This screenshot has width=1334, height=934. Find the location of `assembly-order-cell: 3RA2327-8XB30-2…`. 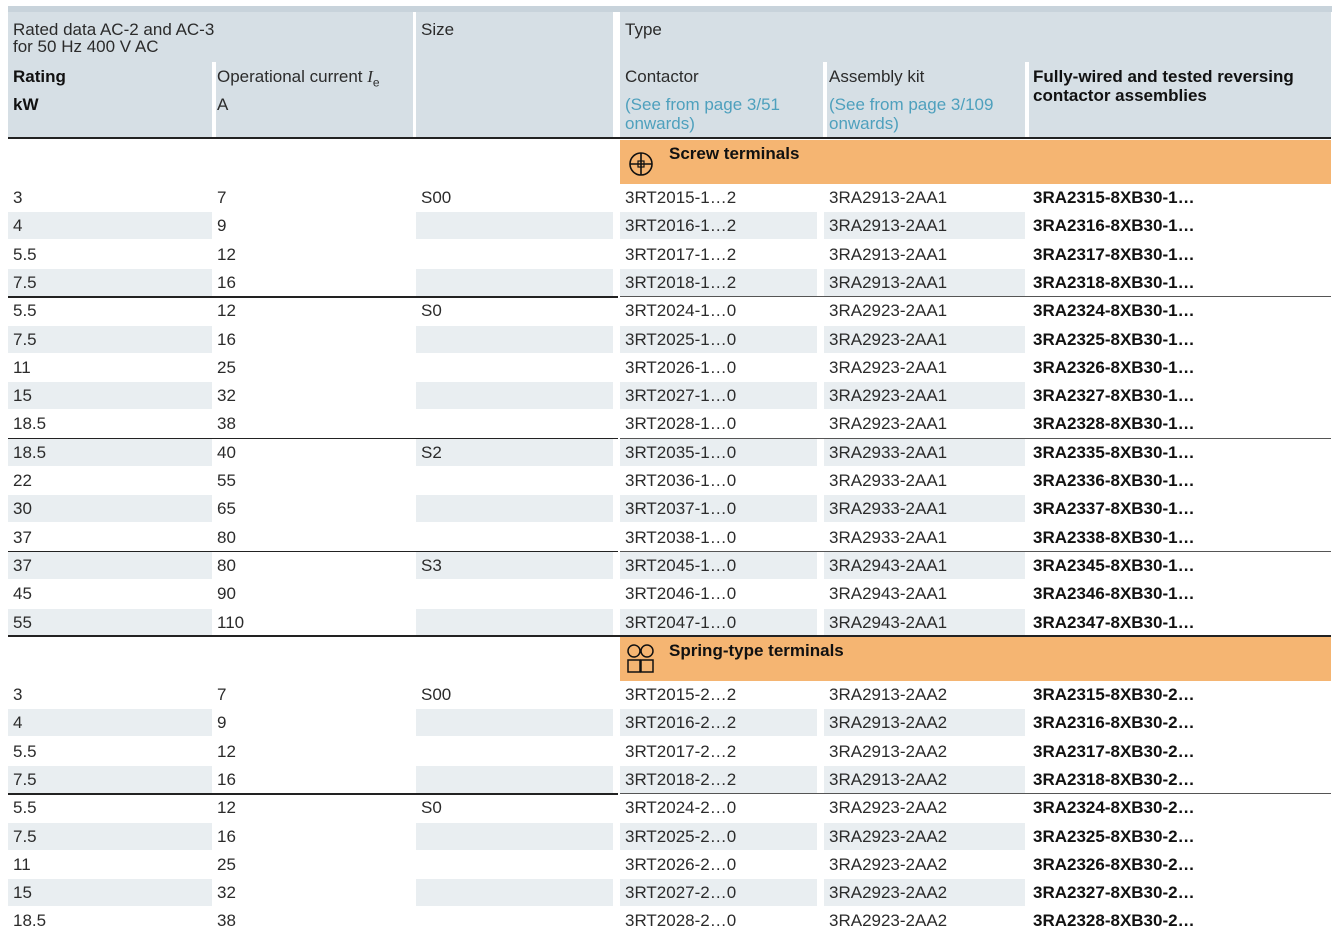

assembly-order-cell: 3RA2327-8XB30-2… is located at coordinates (1114, 893).